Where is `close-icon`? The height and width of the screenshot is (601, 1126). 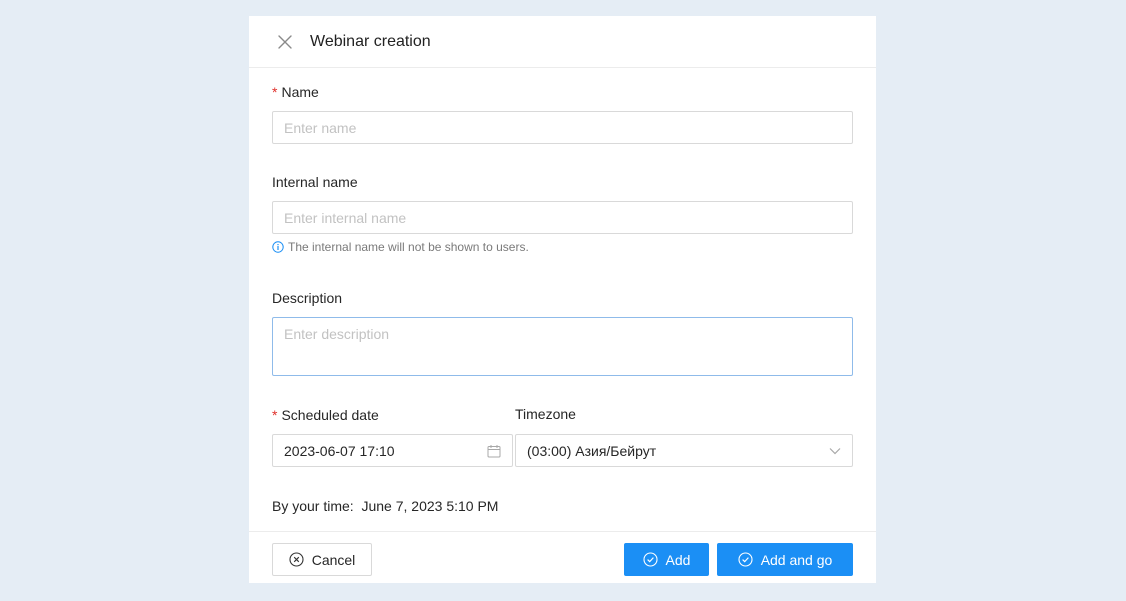
close-icon is located at coordinates (285, 41).